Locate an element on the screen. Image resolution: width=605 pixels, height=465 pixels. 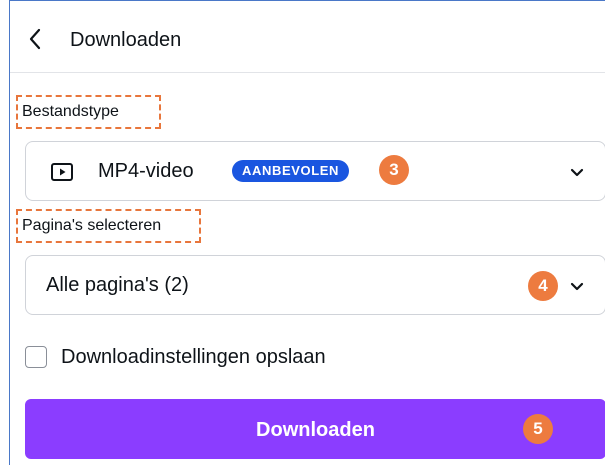
download-button-label: Downloaden is located at coordinates (315, 430).